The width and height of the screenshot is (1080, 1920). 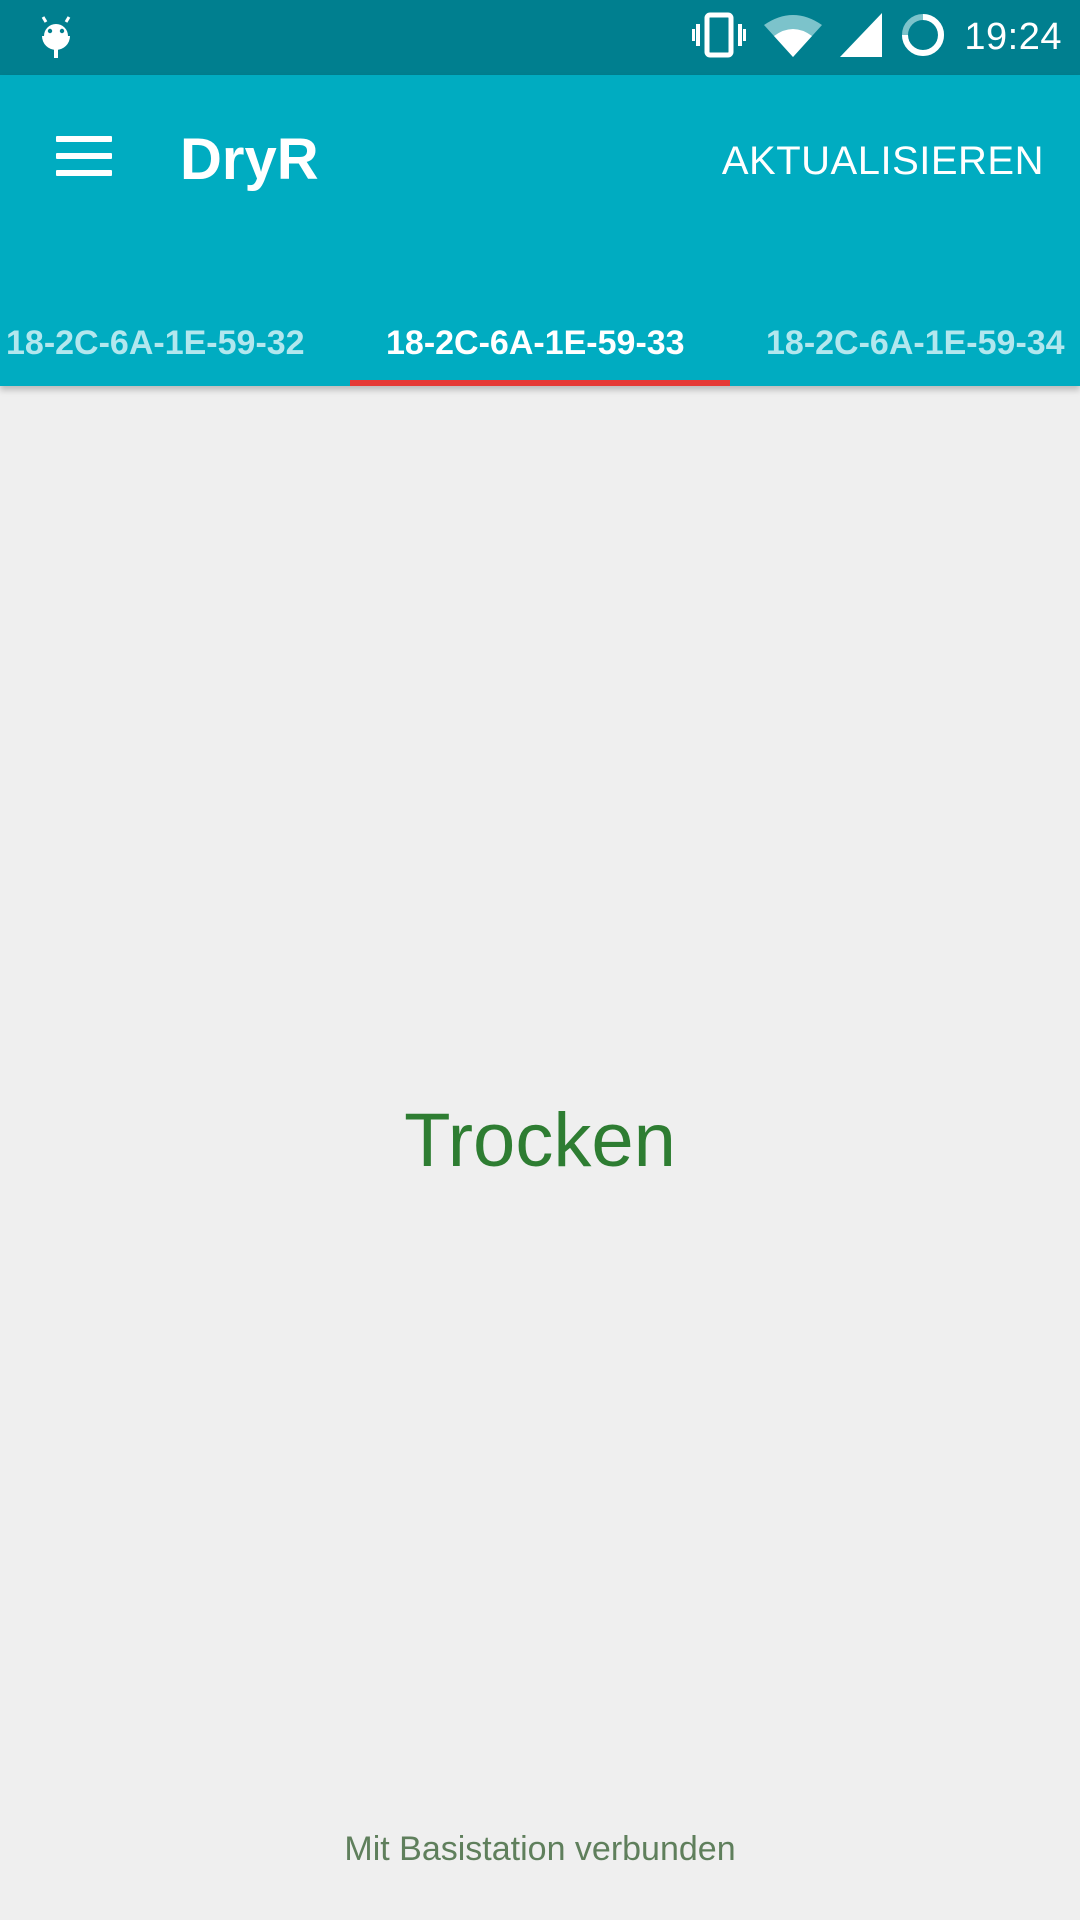 I want to click on vibrate-icon, so click(x=719, y=37).